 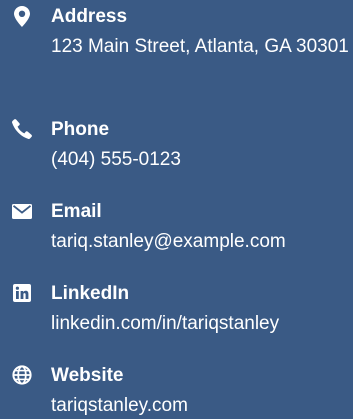 I want to click on contact-label: LinkedIn, so click(x=90, y=293).